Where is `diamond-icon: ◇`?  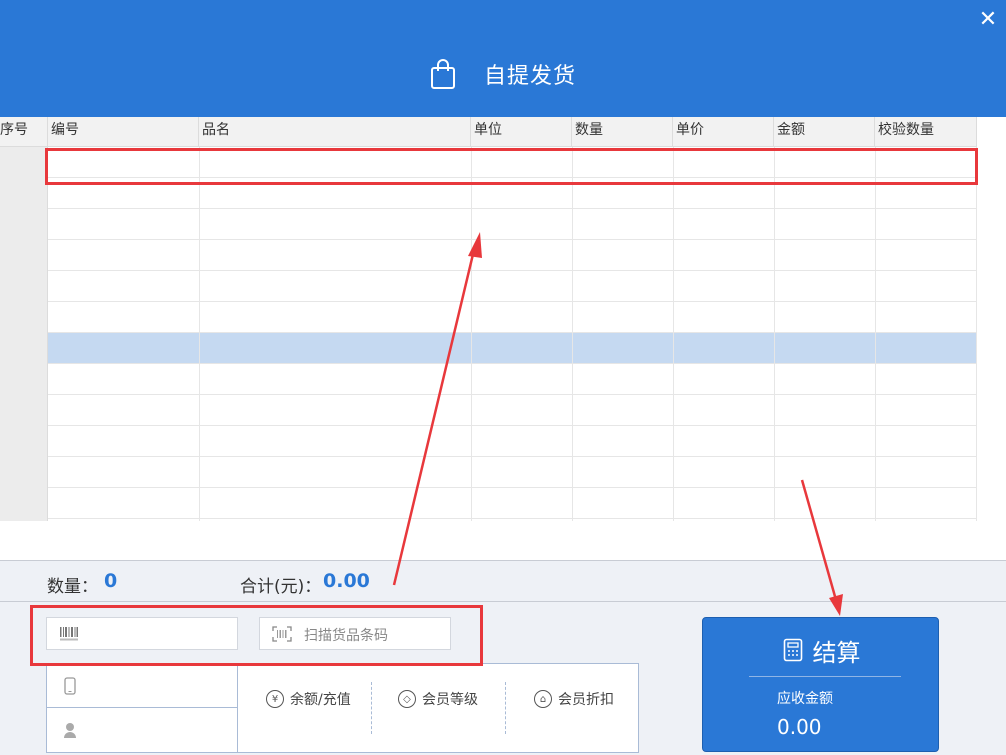
diamond-icon: ◇ is located at coordinates (407, 699).